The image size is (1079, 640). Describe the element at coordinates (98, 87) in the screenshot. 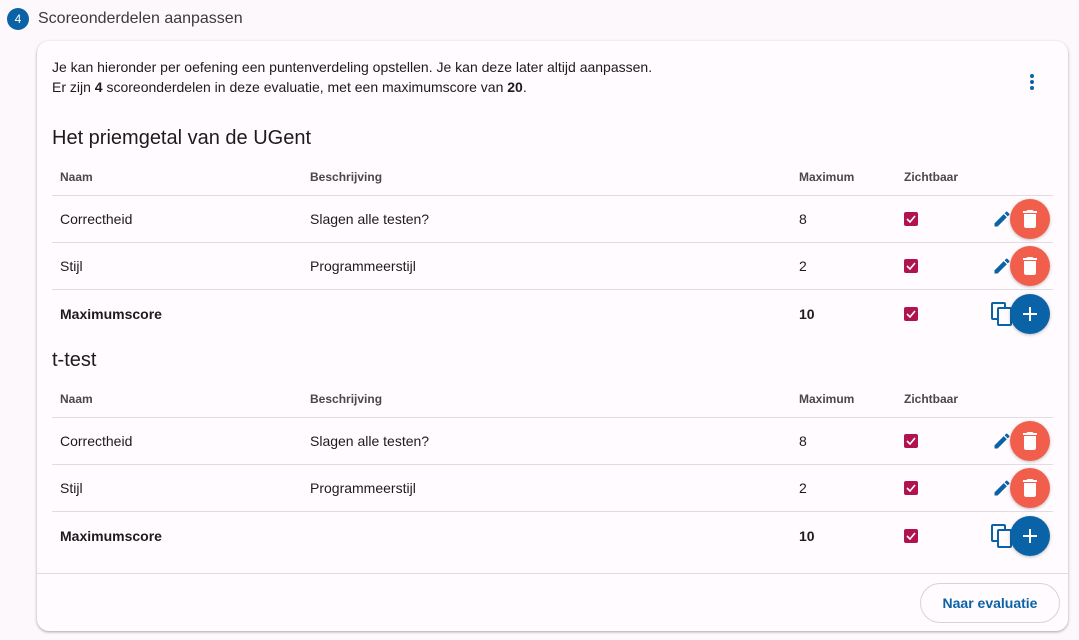

I see `score-item-count: 4` at that location.